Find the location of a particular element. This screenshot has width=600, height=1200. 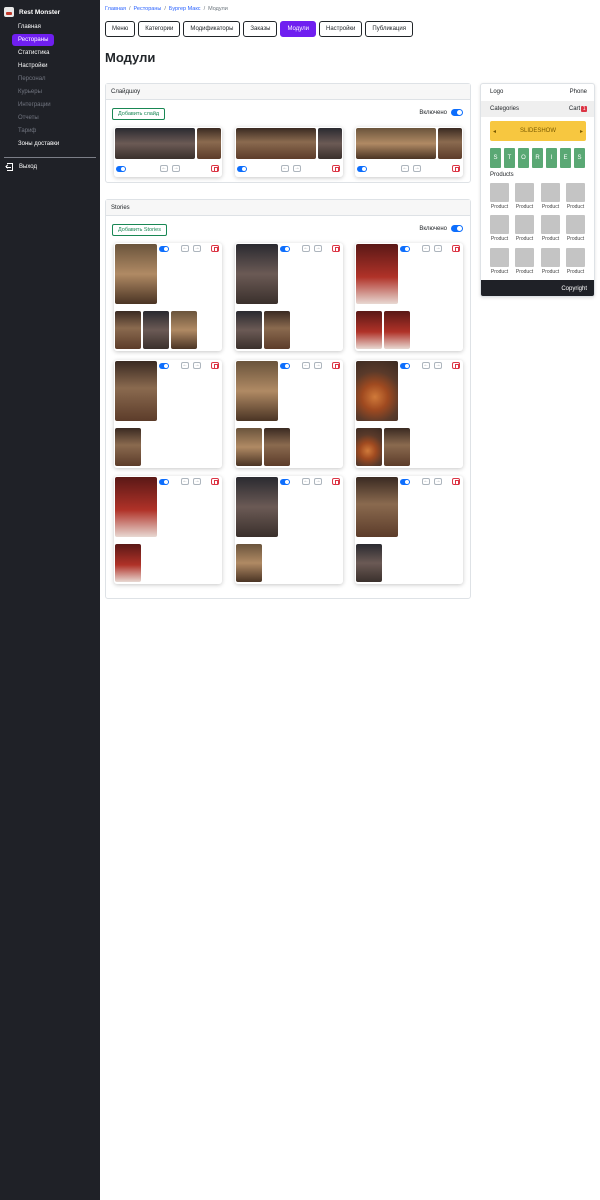

tab-publication: Публикация is located at coordinates (389, 29).